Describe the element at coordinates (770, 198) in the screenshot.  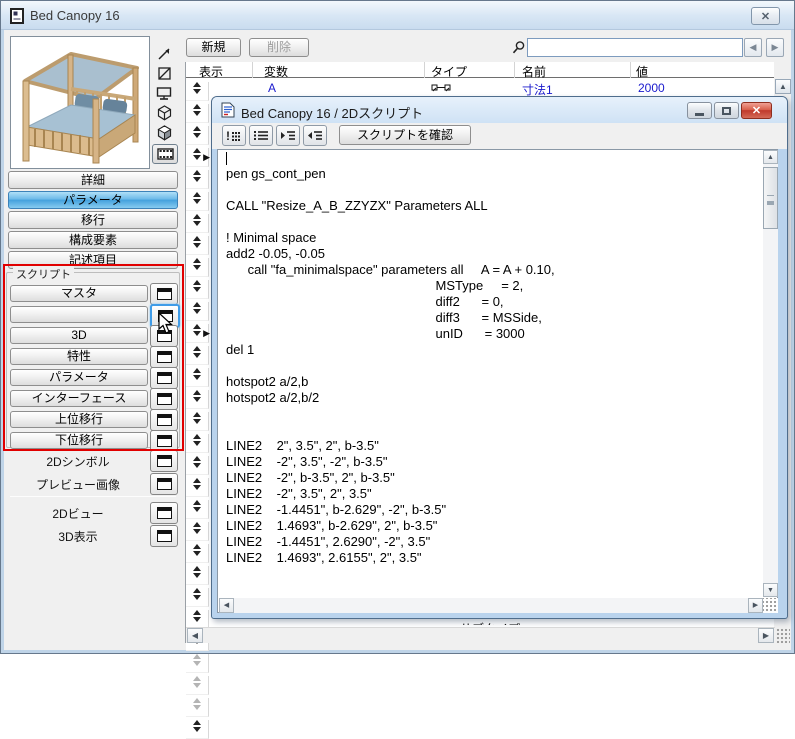
I see `script-scrollbar-thumb` at that location.